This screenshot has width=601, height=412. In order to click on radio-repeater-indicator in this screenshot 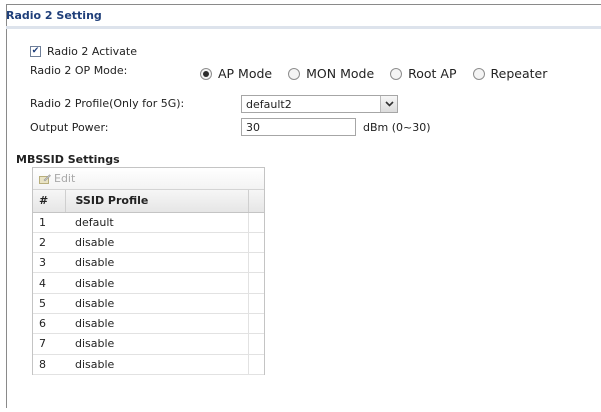, I will do `click(478, 73)`.